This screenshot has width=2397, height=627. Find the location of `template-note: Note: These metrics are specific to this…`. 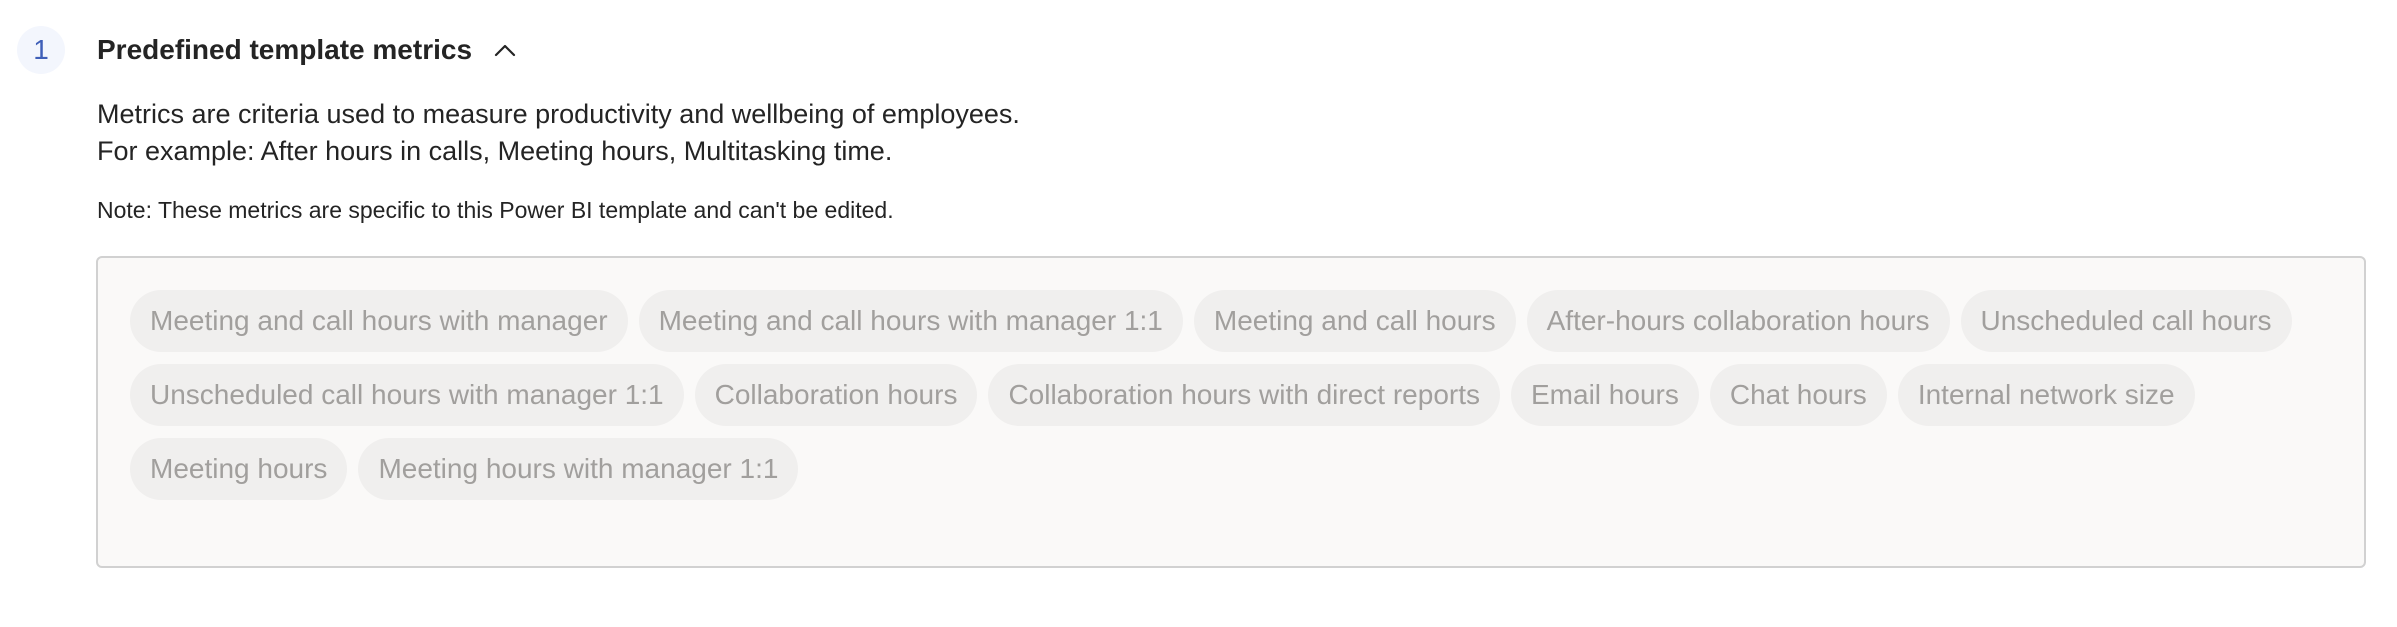

template-note: Note: These metrics are specific to this… is located at coordinates (495, 210).